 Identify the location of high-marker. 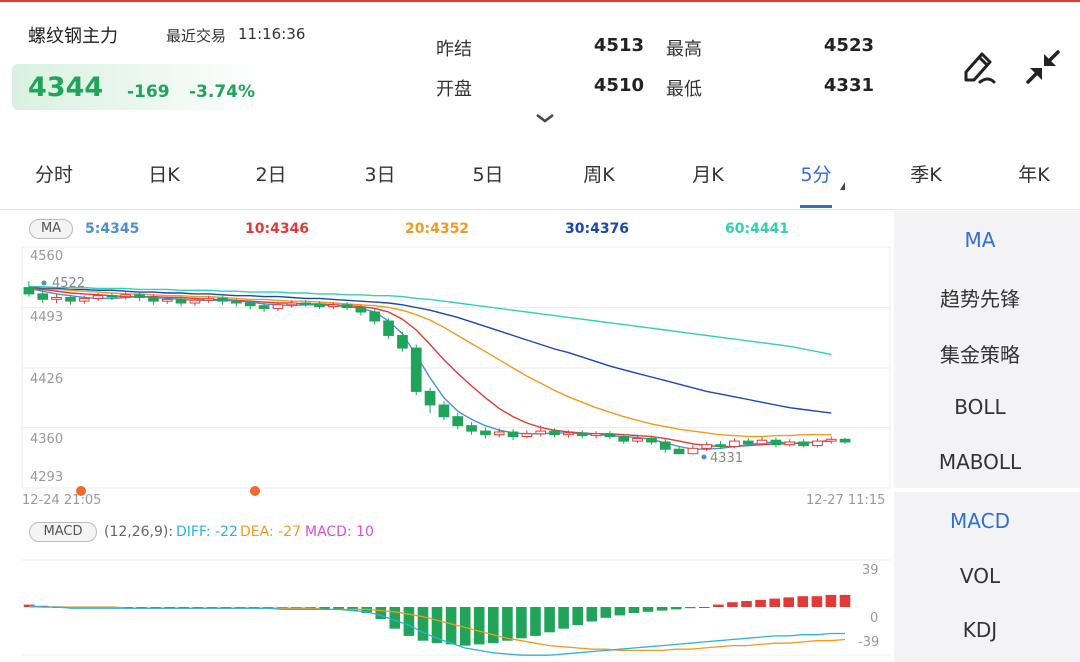
(44, 283).